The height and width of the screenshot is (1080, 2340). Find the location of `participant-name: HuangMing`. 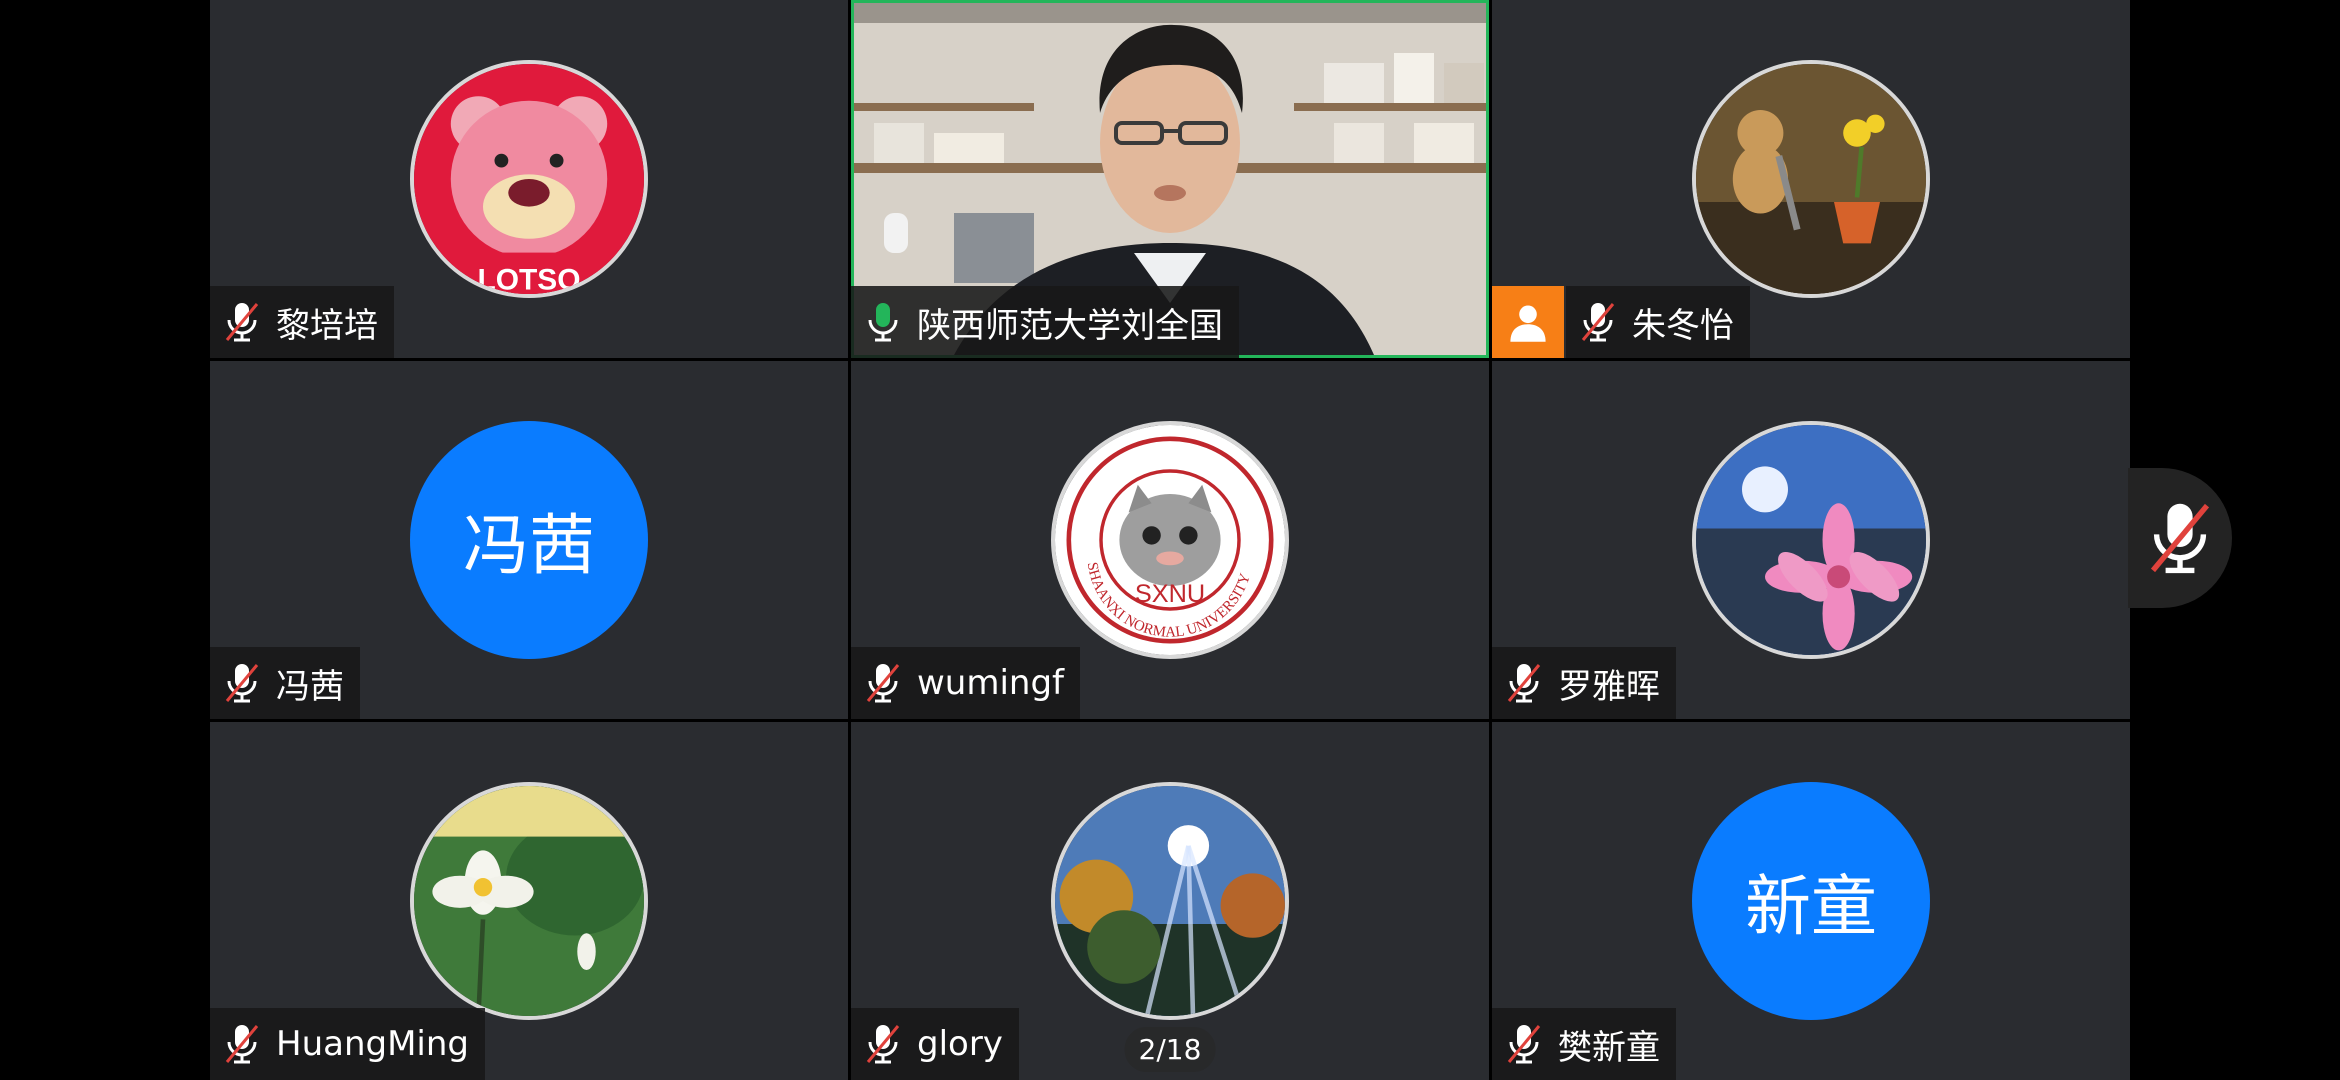

participant-name: HuangMing is located at coordinates (372, 1044).